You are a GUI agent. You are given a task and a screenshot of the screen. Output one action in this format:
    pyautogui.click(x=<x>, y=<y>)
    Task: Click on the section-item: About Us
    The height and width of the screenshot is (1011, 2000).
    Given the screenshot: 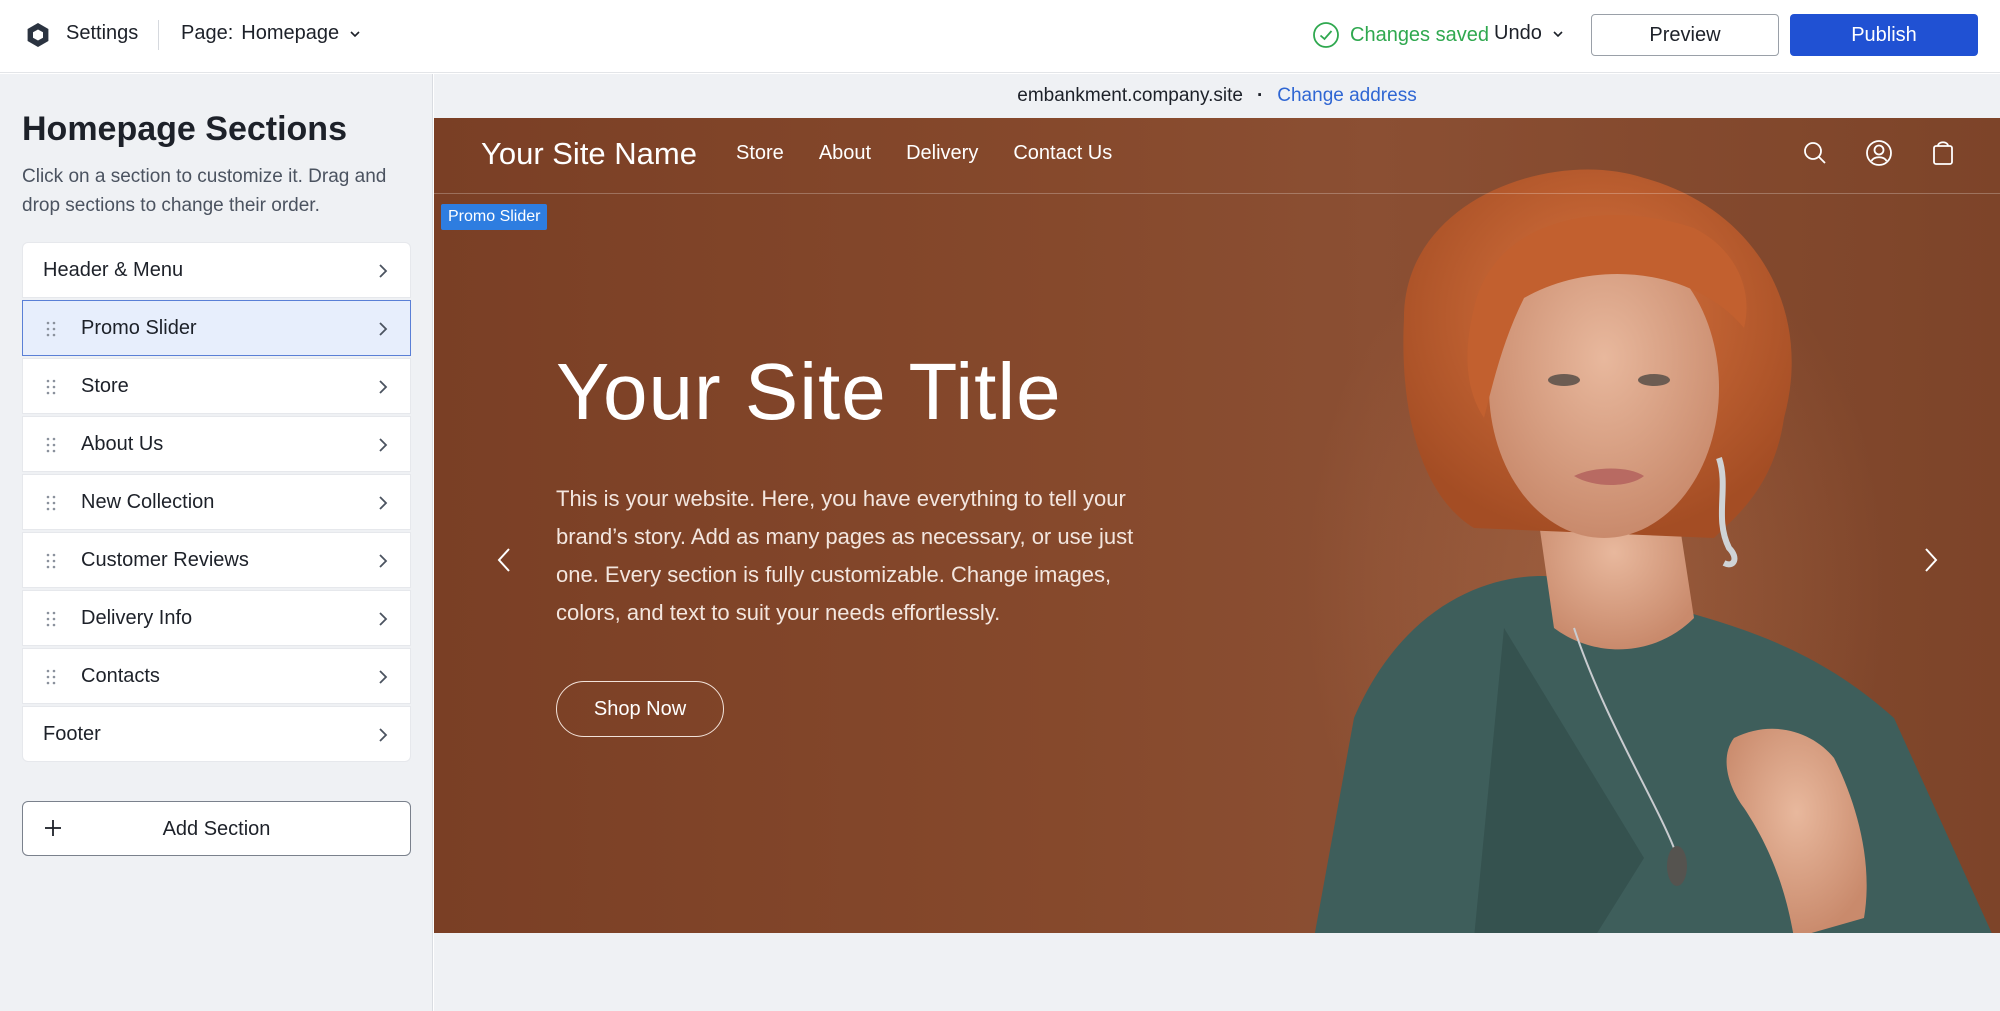 What is the action you would take?
    pyautogui.click(x=216, y=444)
    